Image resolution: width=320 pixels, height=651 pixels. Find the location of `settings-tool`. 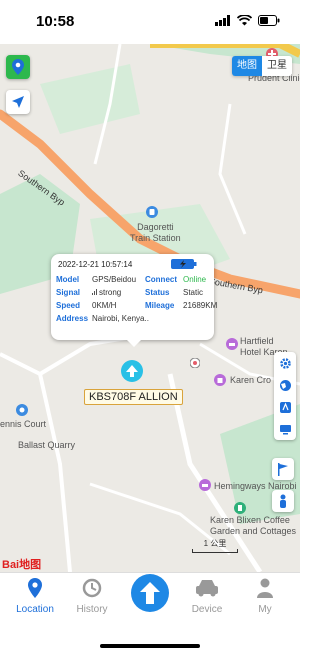

settings-tool is located at coordinates (285, 363).